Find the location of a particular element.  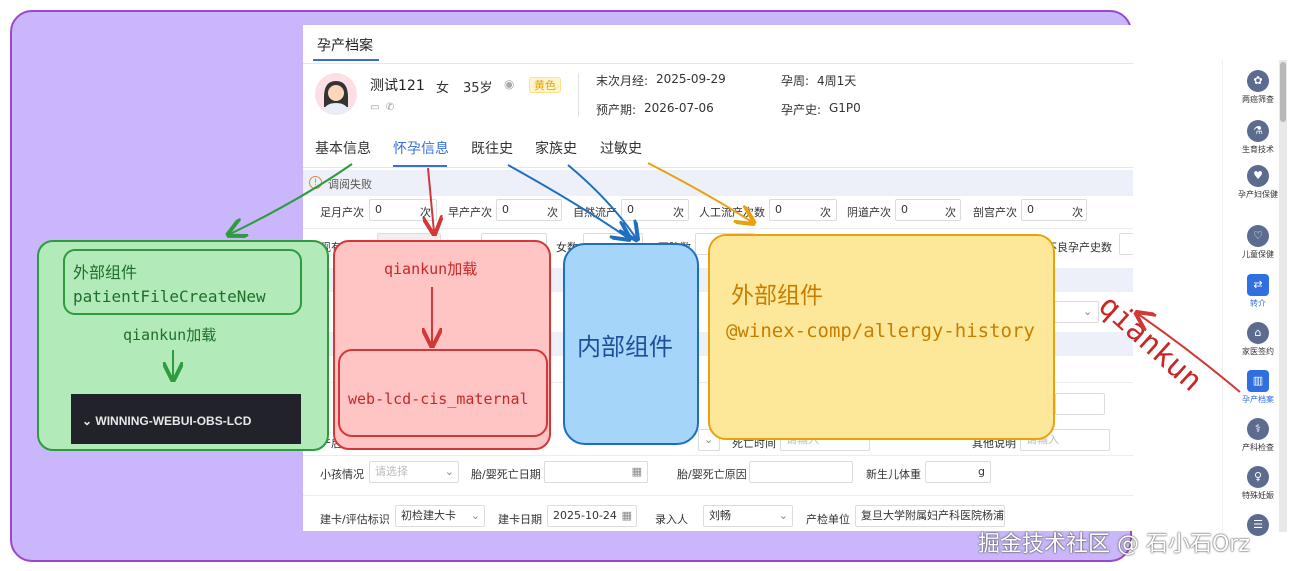

arrow-allergy-to-yellow is located at coordinates (699, 192).